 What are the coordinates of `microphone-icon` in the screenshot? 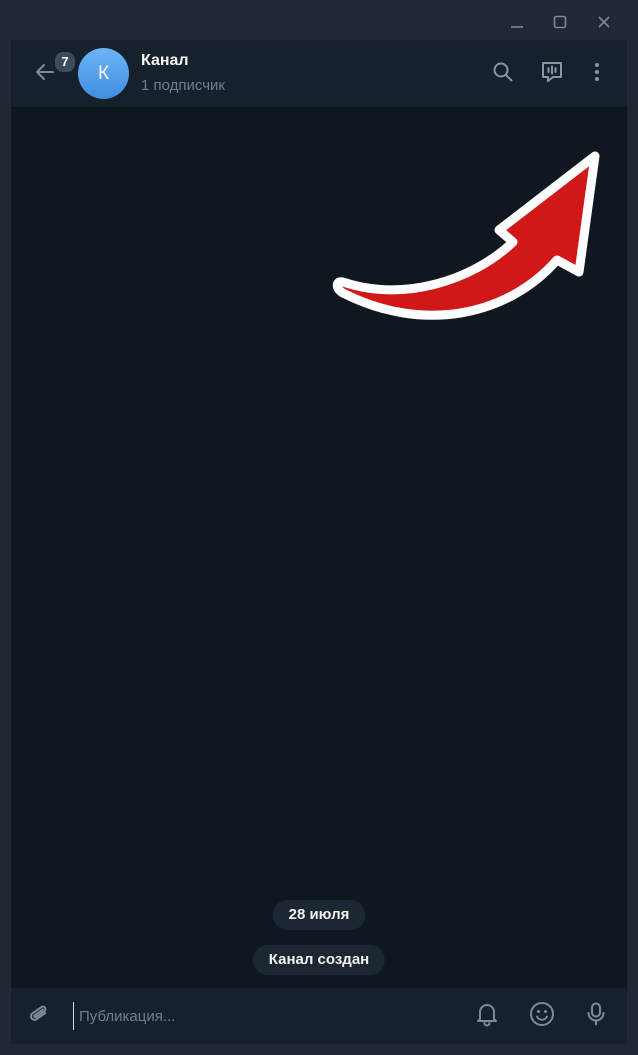 It's located at (596, 1016).